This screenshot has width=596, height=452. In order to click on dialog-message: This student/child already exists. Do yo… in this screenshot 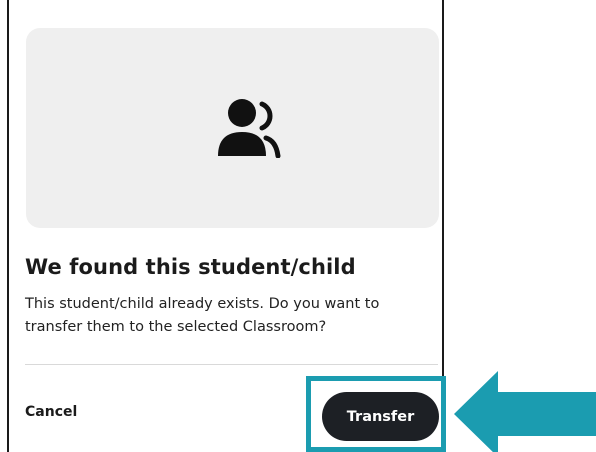, I will do `click(202, 315)`.